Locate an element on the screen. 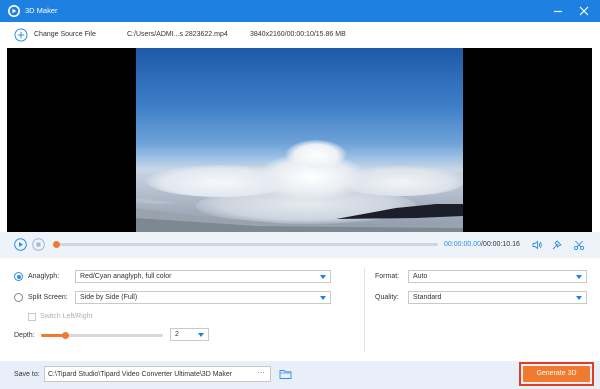  split-screen-label: Split Screen: is located at coordinates (48, 297).